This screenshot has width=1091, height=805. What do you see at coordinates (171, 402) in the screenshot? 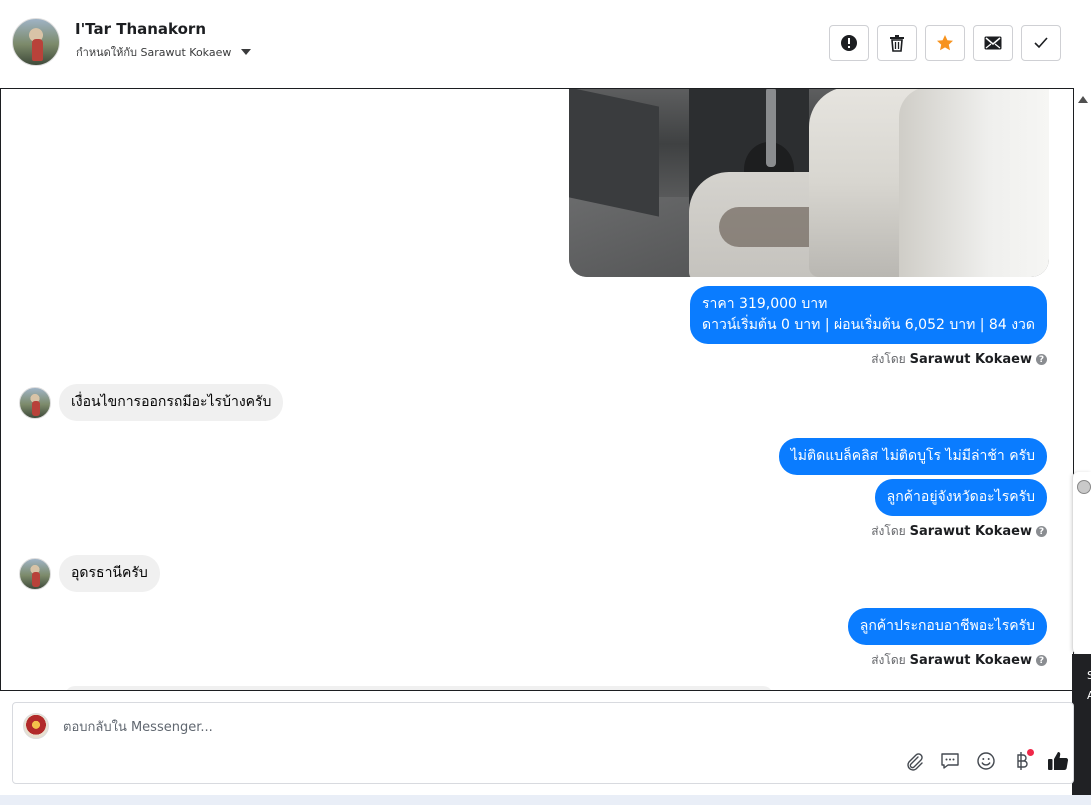
I see `incoming-message: เงื่อนไขการออกรถมีอะไรบ้างครับ` at bounding box center [171, 402].